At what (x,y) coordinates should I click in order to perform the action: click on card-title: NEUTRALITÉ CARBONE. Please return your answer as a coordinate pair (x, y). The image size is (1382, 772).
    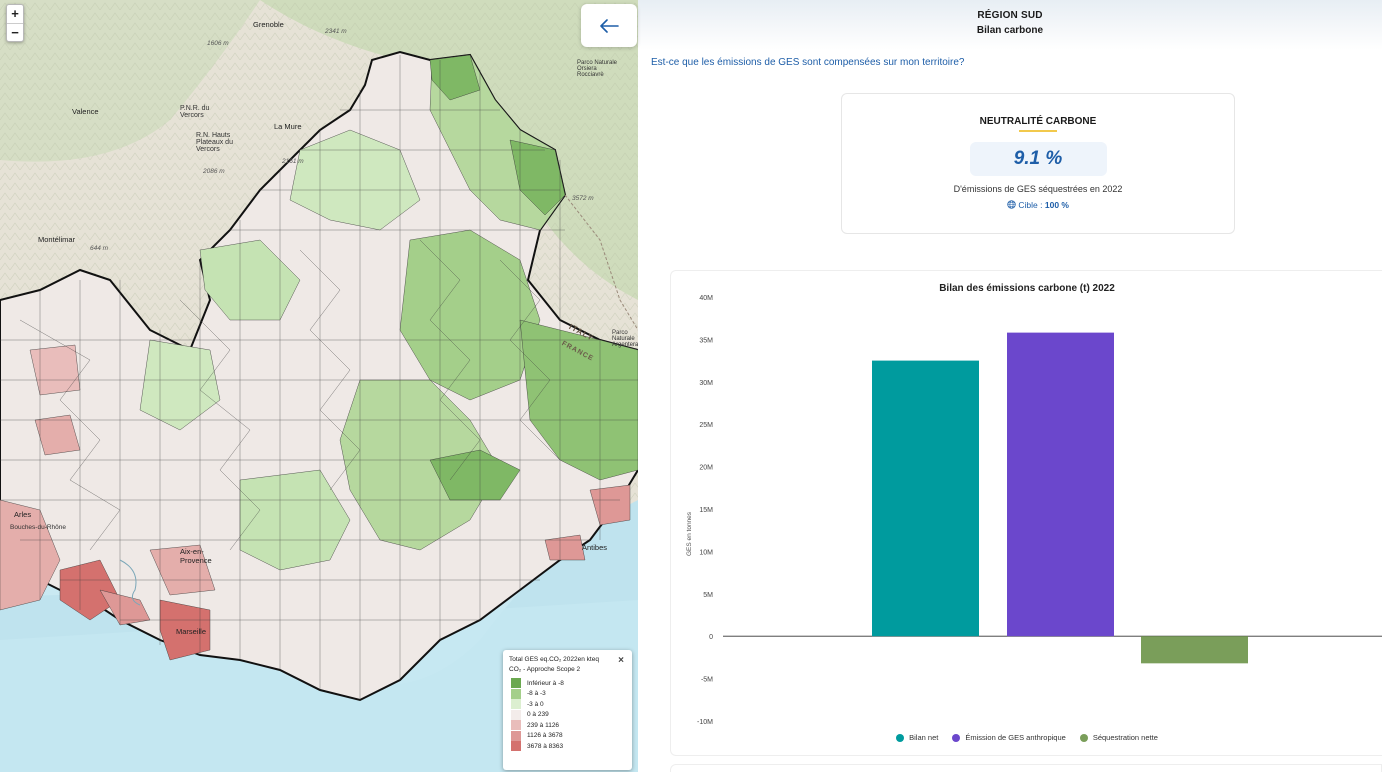
    Looking at the image, I should click on (1038, 121).